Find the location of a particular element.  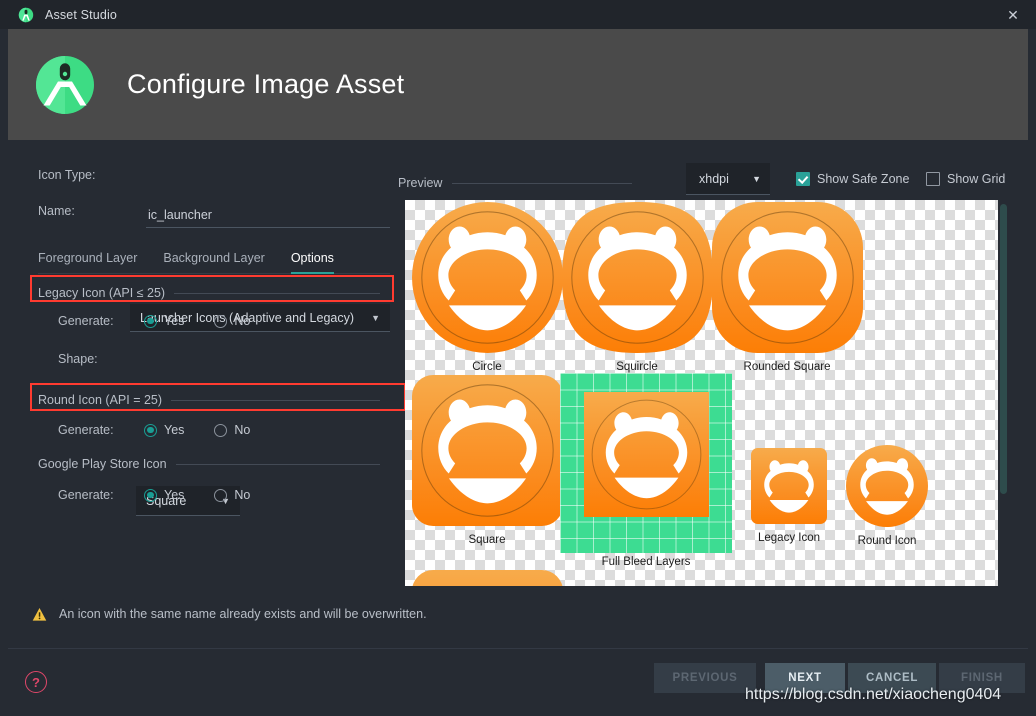

show-grid-checkbox: Show Grid is located at coordinates (965, 179).